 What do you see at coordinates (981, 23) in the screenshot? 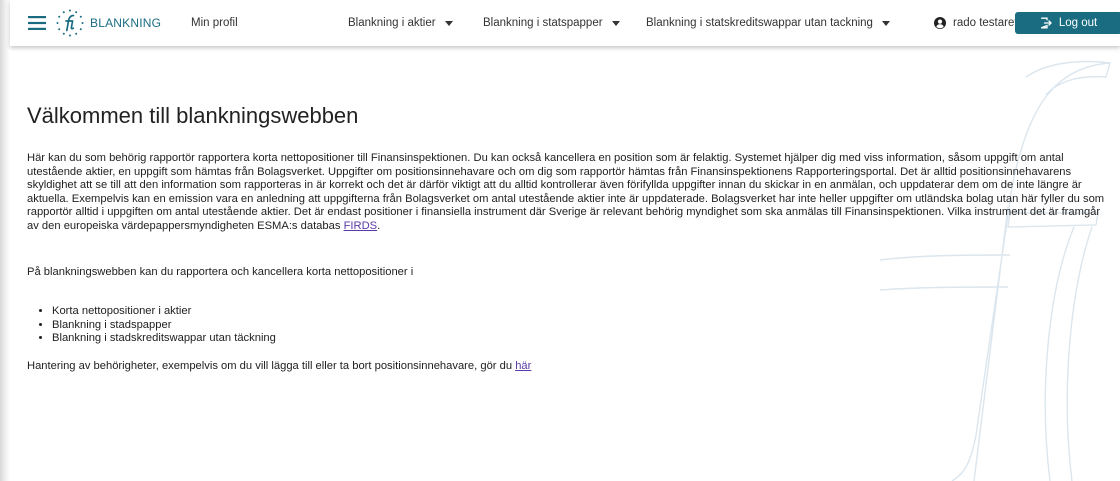
I see `user-menu: rado testaretre` at bounding box center [981, 23].